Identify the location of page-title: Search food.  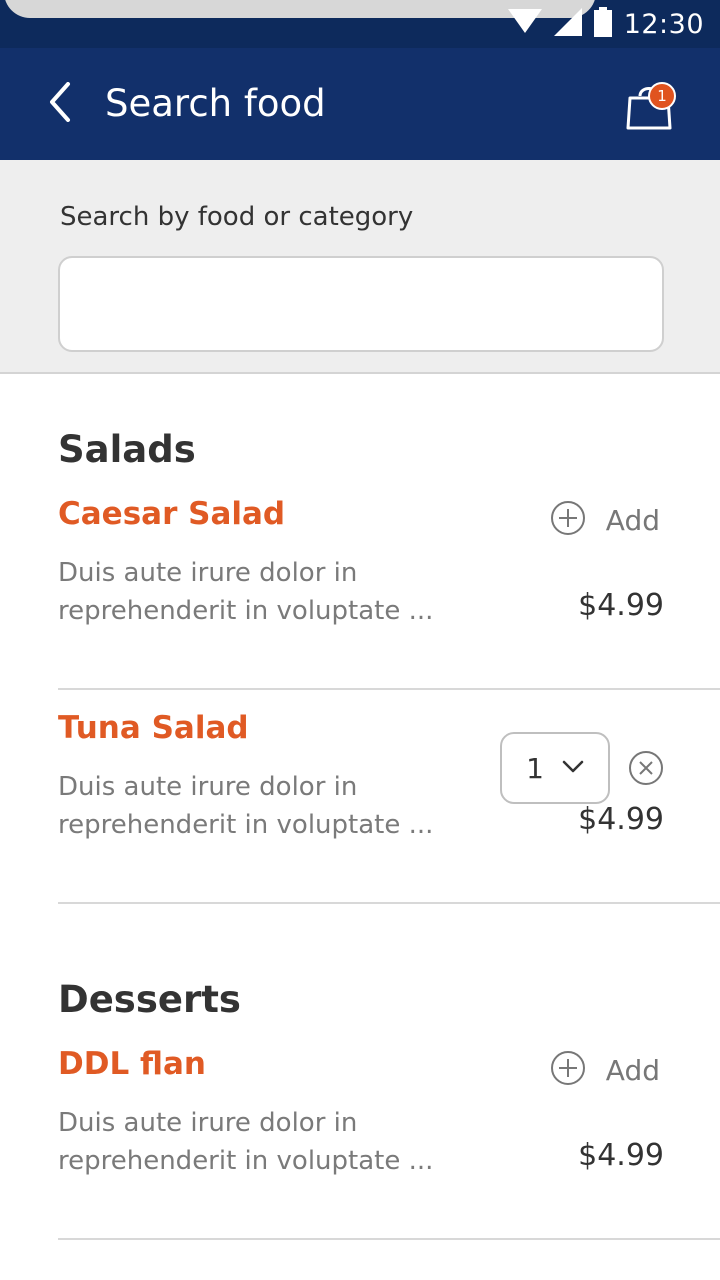
(215, 103).